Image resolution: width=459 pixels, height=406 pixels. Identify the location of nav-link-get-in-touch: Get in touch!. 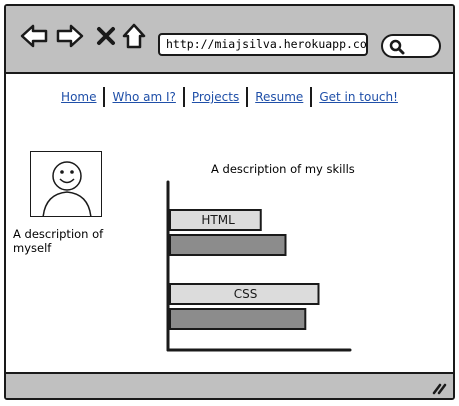
(358, 97).